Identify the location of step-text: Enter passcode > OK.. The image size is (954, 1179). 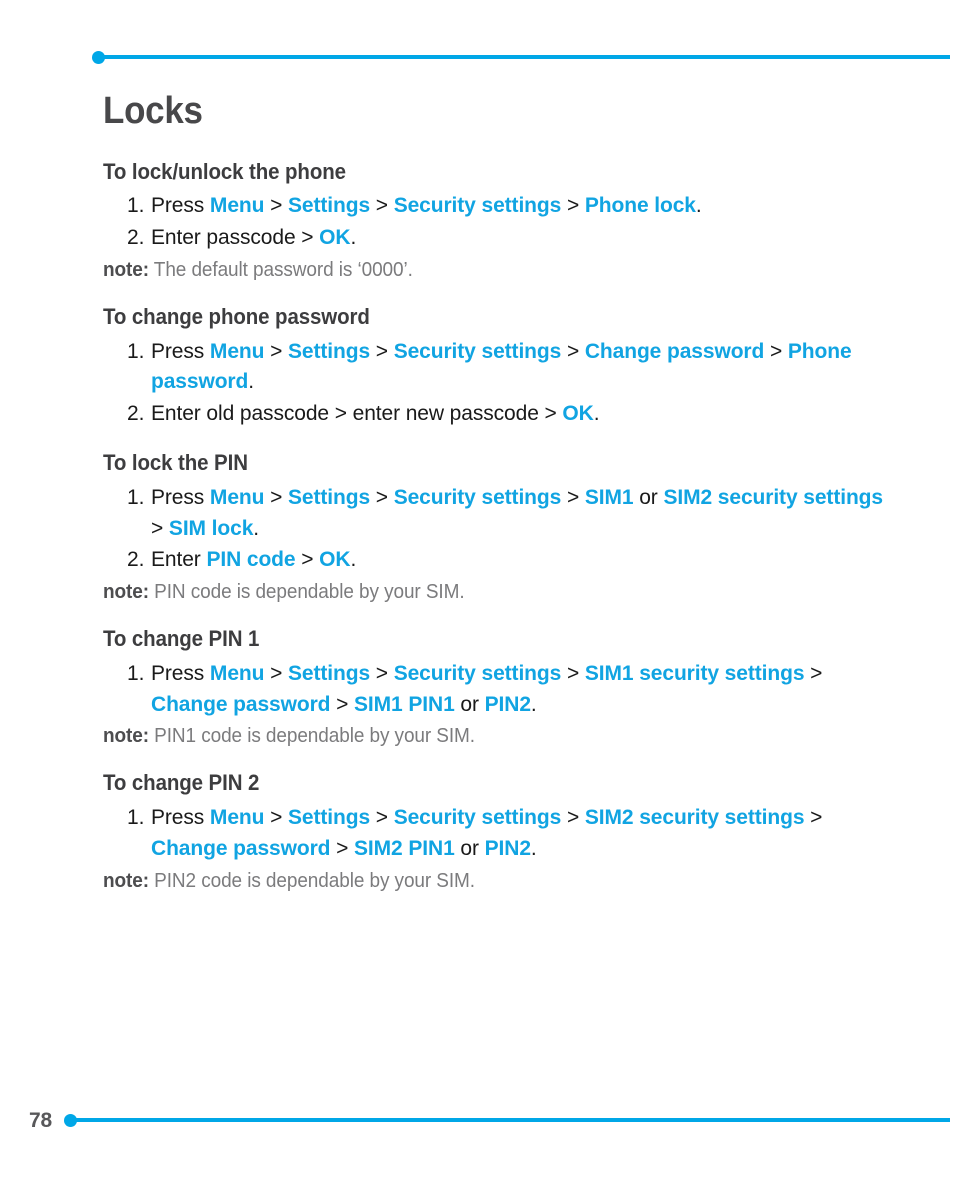
(253, 237).